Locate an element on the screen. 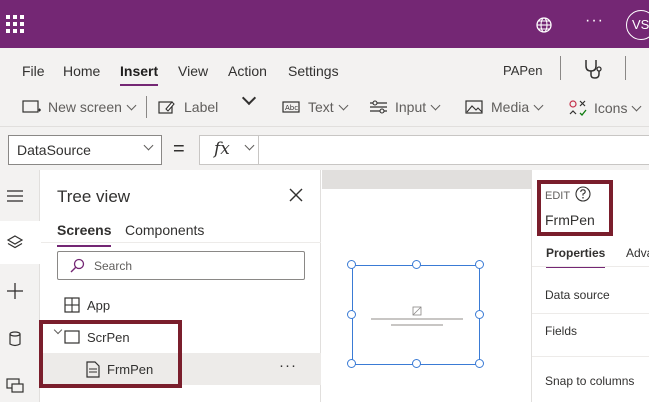  property-dropdown: DataSource is located at coordinates (85, 150).